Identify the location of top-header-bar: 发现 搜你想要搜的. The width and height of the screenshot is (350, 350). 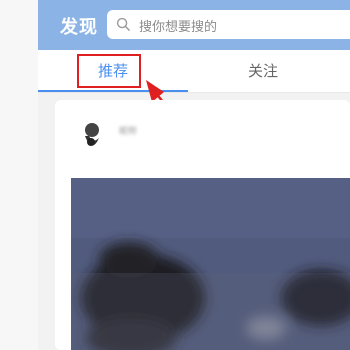
(194, 25).